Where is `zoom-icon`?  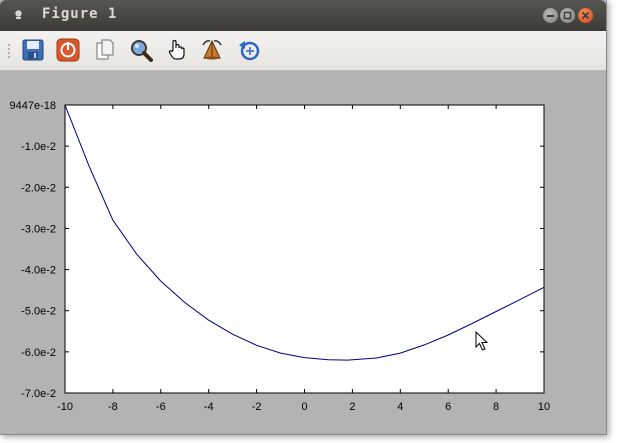 zoom-icon is located at coordinates (142, 51).